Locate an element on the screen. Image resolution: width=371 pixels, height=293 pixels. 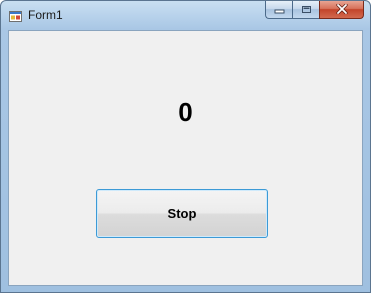
minimize-button is located at coordinates (278, 10).